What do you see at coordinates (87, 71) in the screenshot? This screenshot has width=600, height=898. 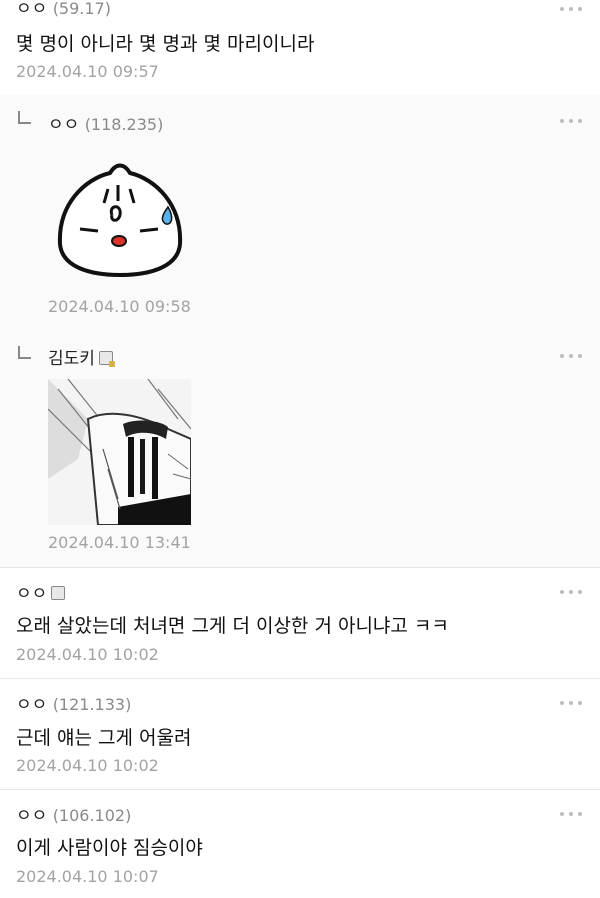 I see `comment-date: 2024.04.10 09:57` at bounding box center [87, 71].